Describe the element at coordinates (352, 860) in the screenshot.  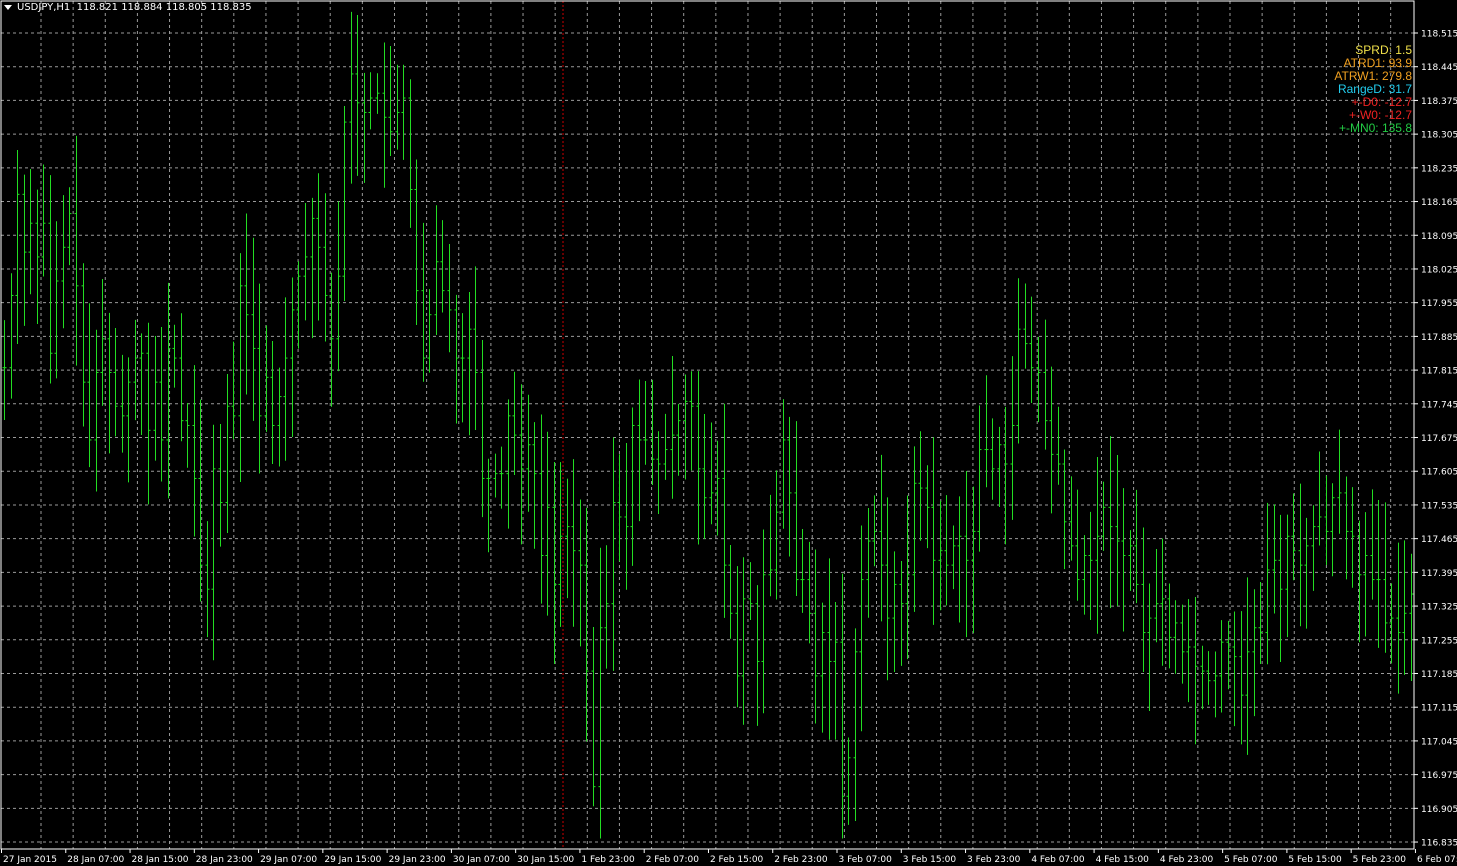
I see `x-tick-label: 29 Jan 15:00` at that location.